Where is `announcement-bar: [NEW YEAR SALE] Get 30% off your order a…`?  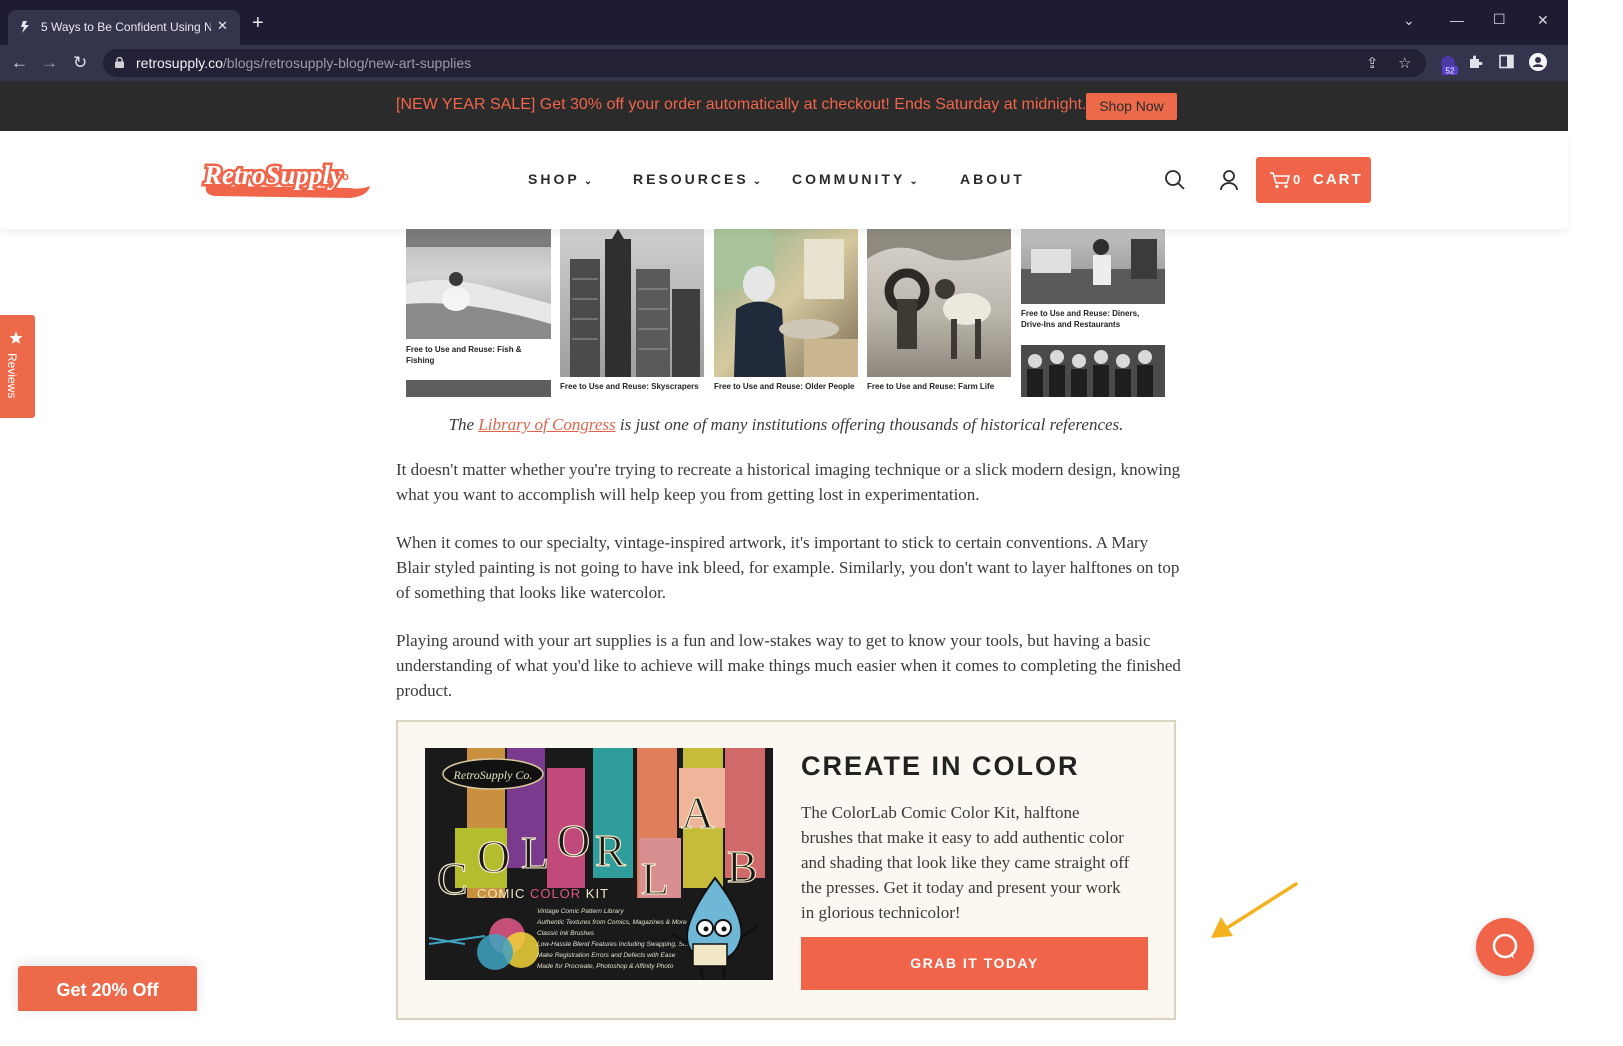 announcement-bar: [NEW YEAR SALE] Get 30% off your order a… is located at coordinates (784, 106).